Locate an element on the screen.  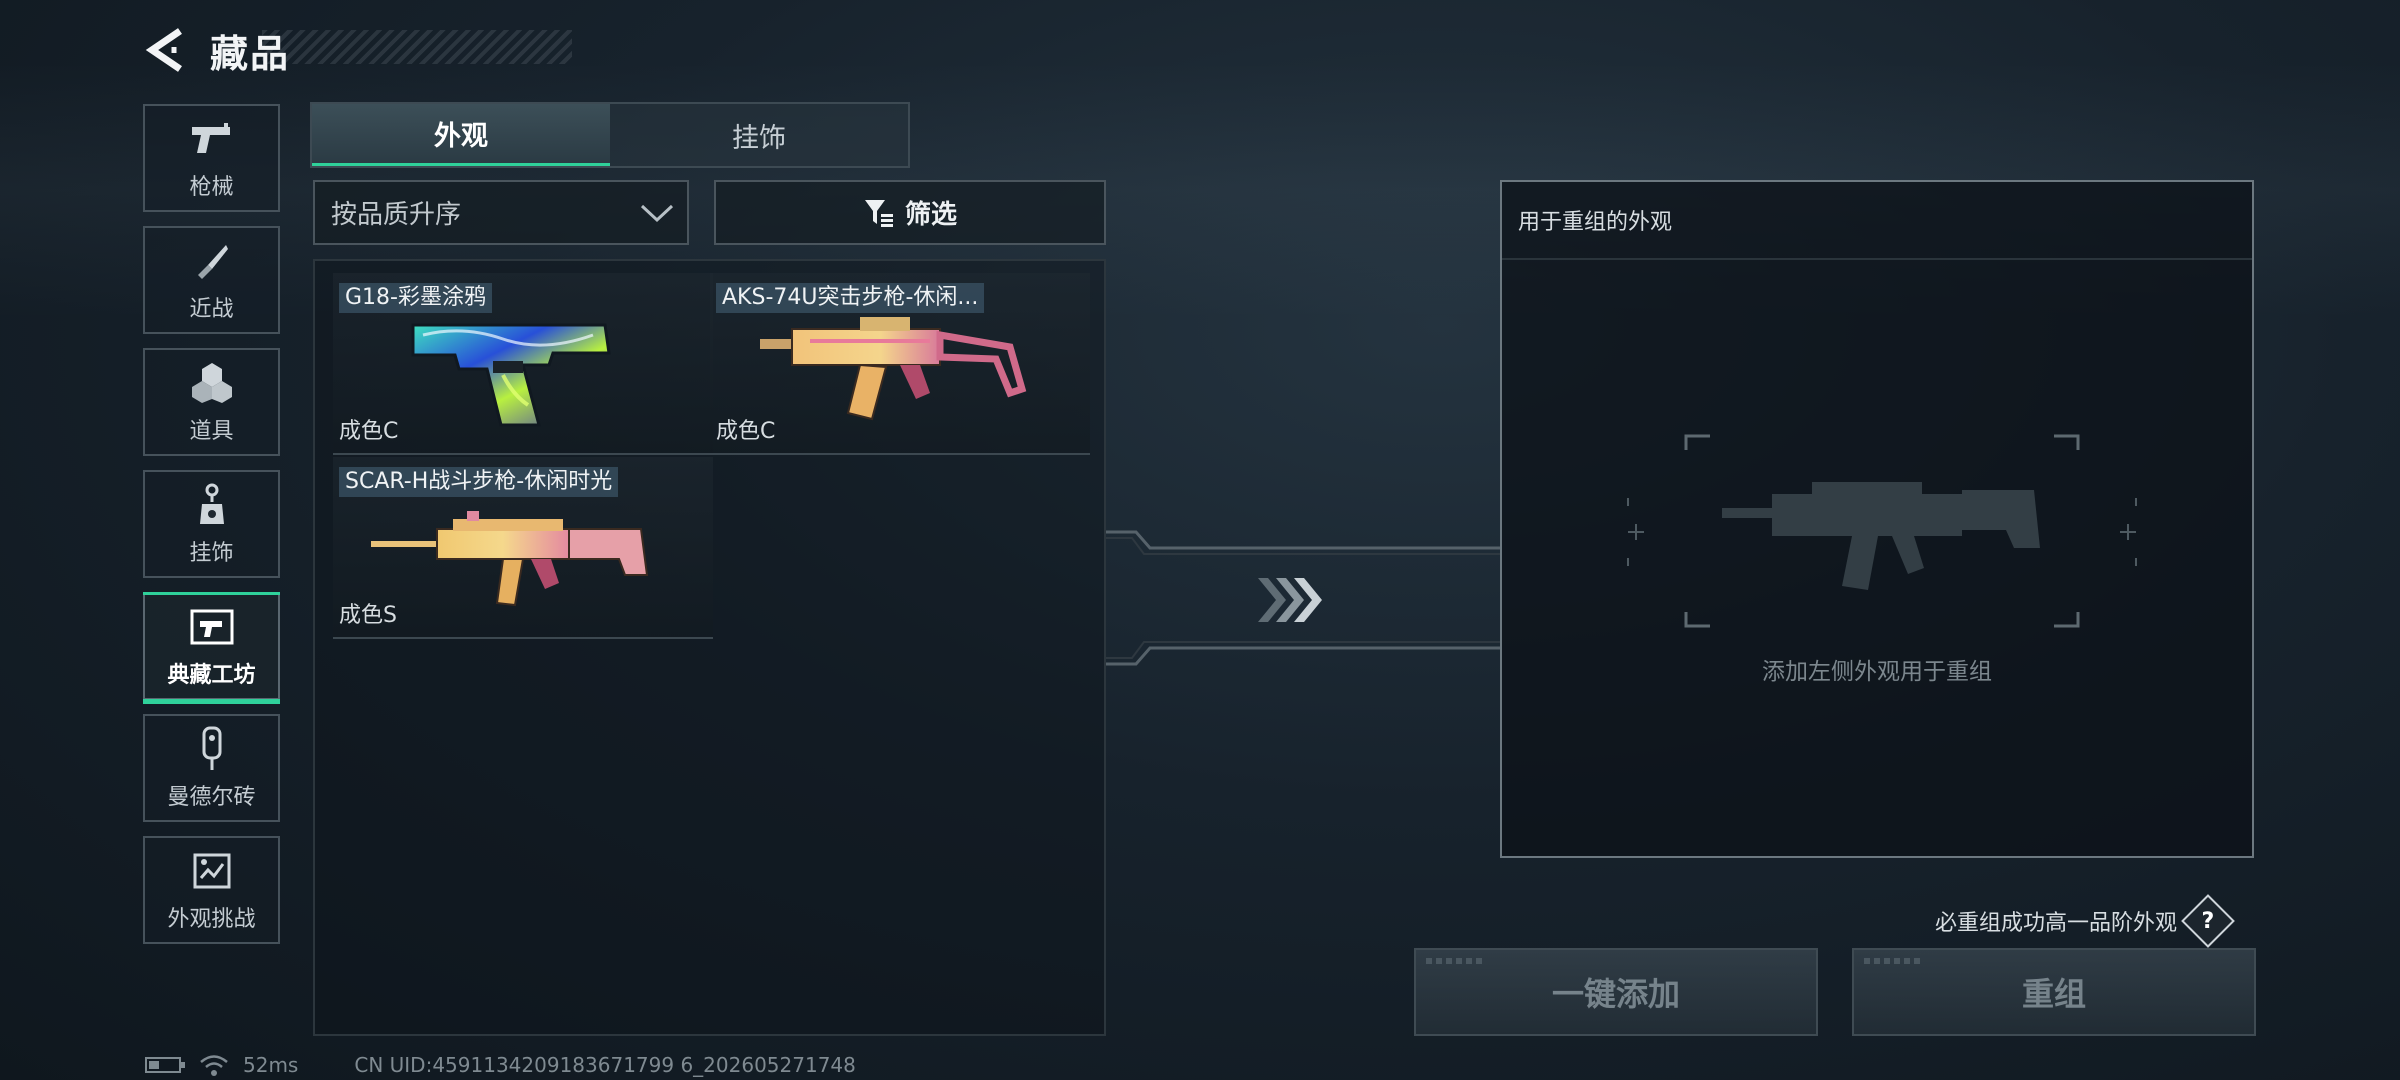
sort-dropdown: 按品质升序 is located at coordinates (501, 212).